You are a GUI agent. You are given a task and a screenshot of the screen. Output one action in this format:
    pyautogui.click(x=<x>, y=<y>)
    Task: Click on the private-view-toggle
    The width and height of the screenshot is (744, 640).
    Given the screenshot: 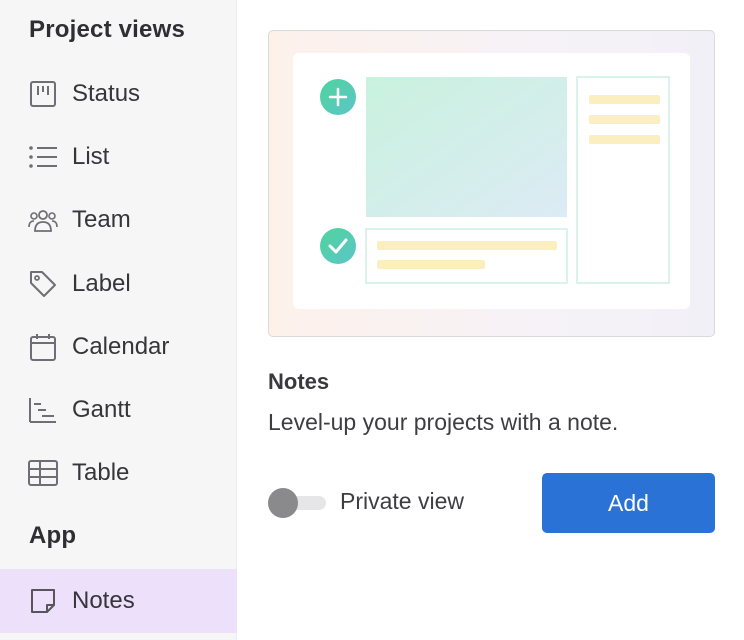 What is the action you would take?
    pyautogui.click(x=297, y=503)
    